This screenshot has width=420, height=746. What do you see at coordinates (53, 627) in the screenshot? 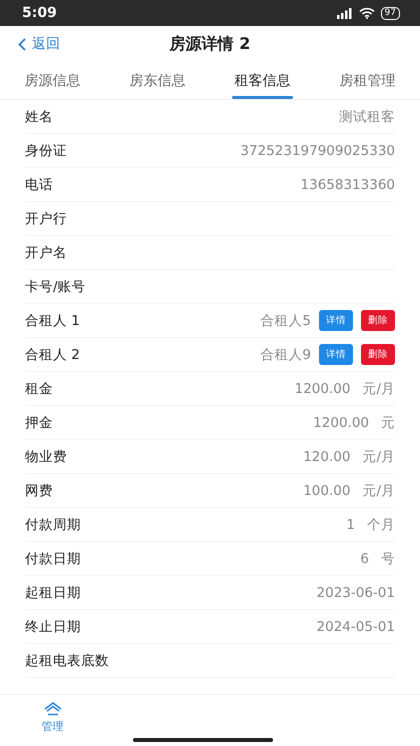
I see `field-label: 终止日期` at bounding box center [53, 627].